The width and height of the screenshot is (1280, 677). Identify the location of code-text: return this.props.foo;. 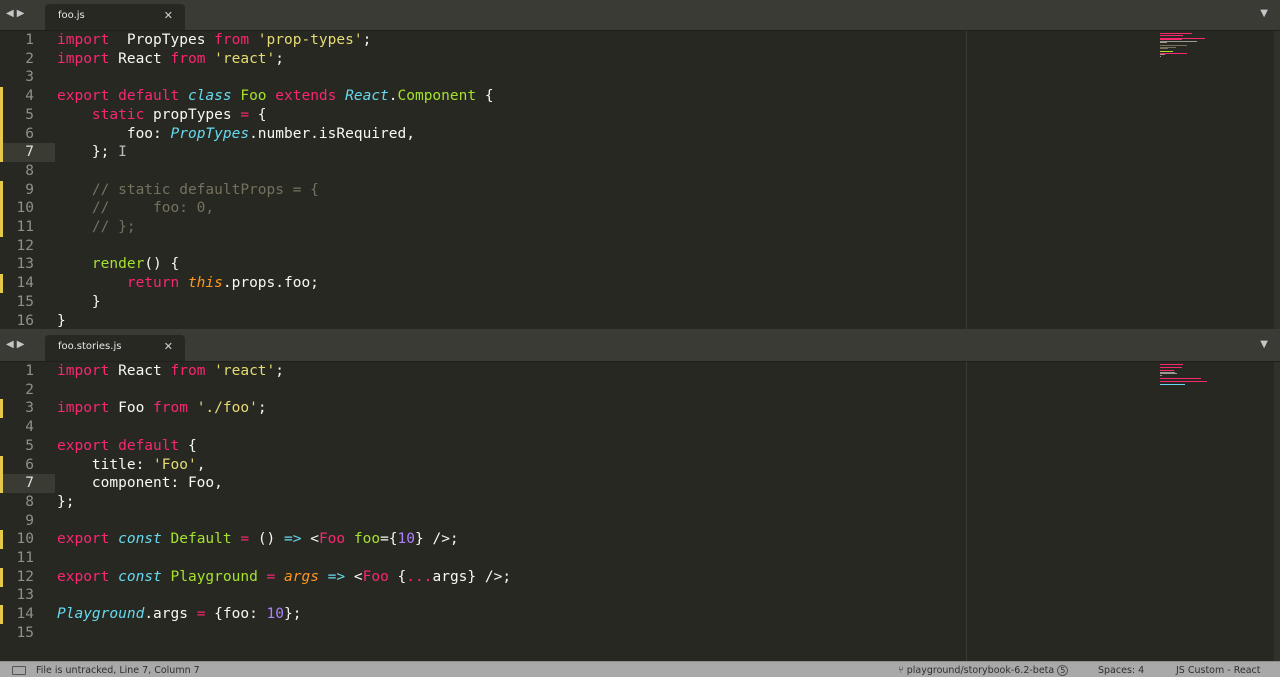
(188, 283).